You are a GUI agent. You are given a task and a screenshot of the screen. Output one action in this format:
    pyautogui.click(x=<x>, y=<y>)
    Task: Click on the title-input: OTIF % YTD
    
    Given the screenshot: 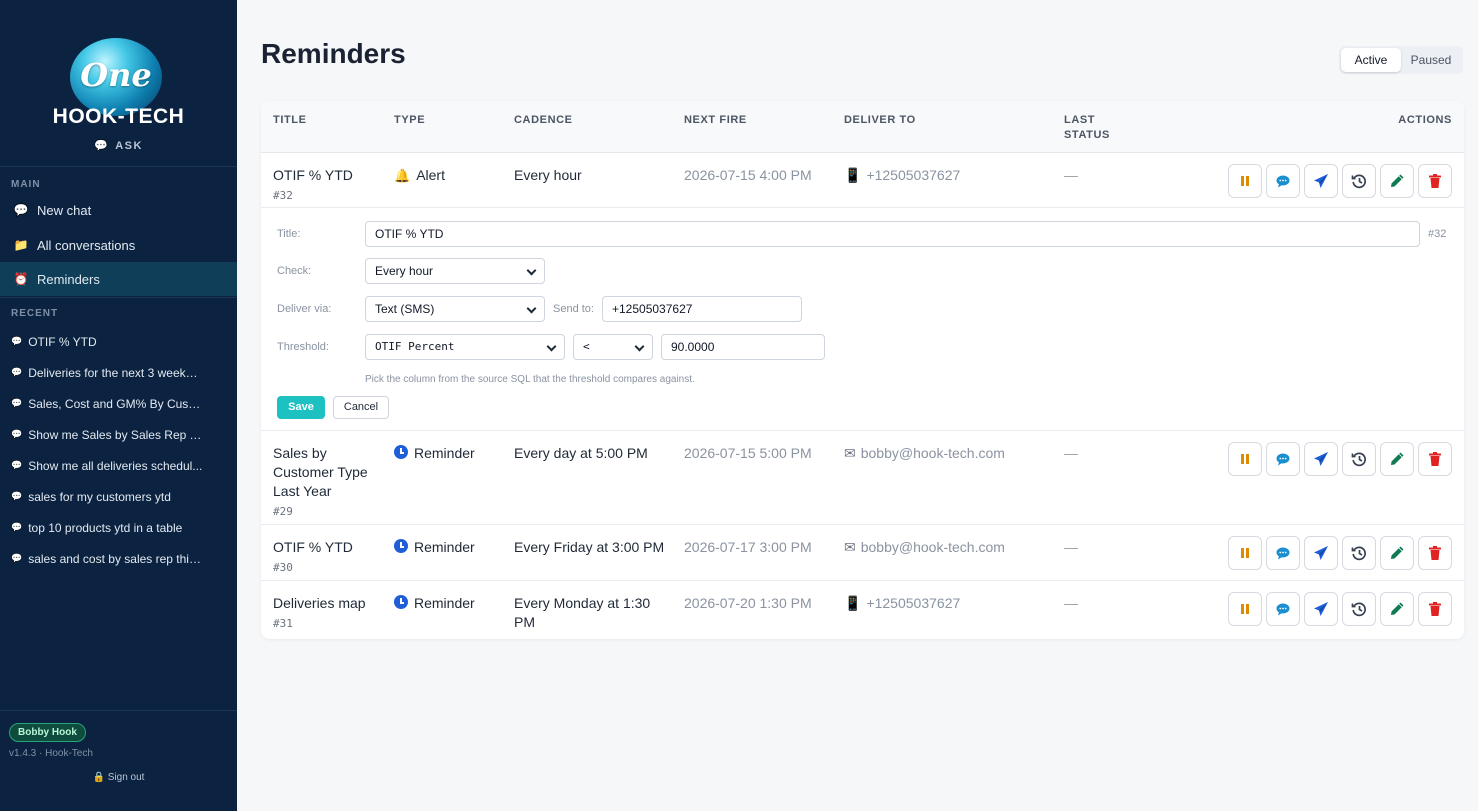 What is the action you would take?
    pyautogui.click(x=892, y=234)
    